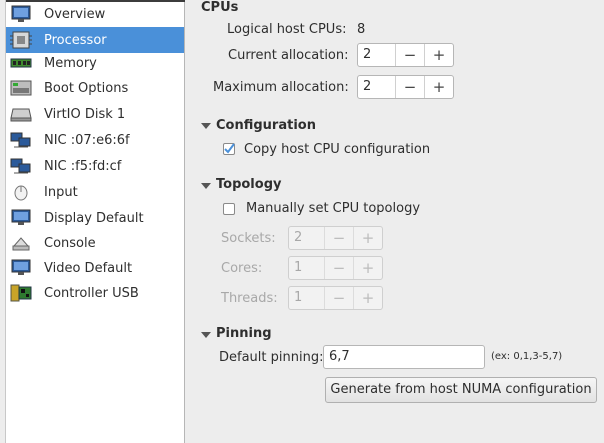  I want to click on sidebar-item-boot-options: Boot Options, so click(95, 88).